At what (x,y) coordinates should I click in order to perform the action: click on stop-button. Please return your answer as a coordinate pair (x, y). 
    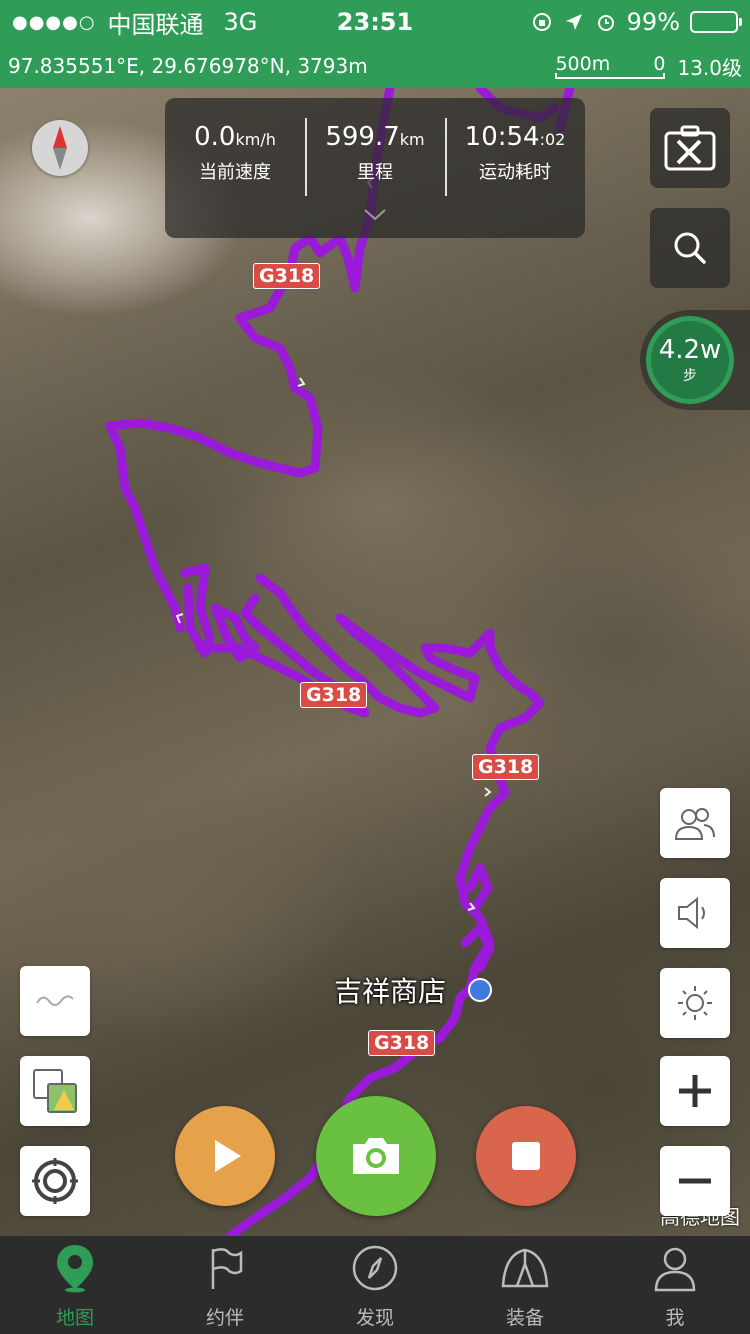
    Looking at the image, I should click on (526, 1156).